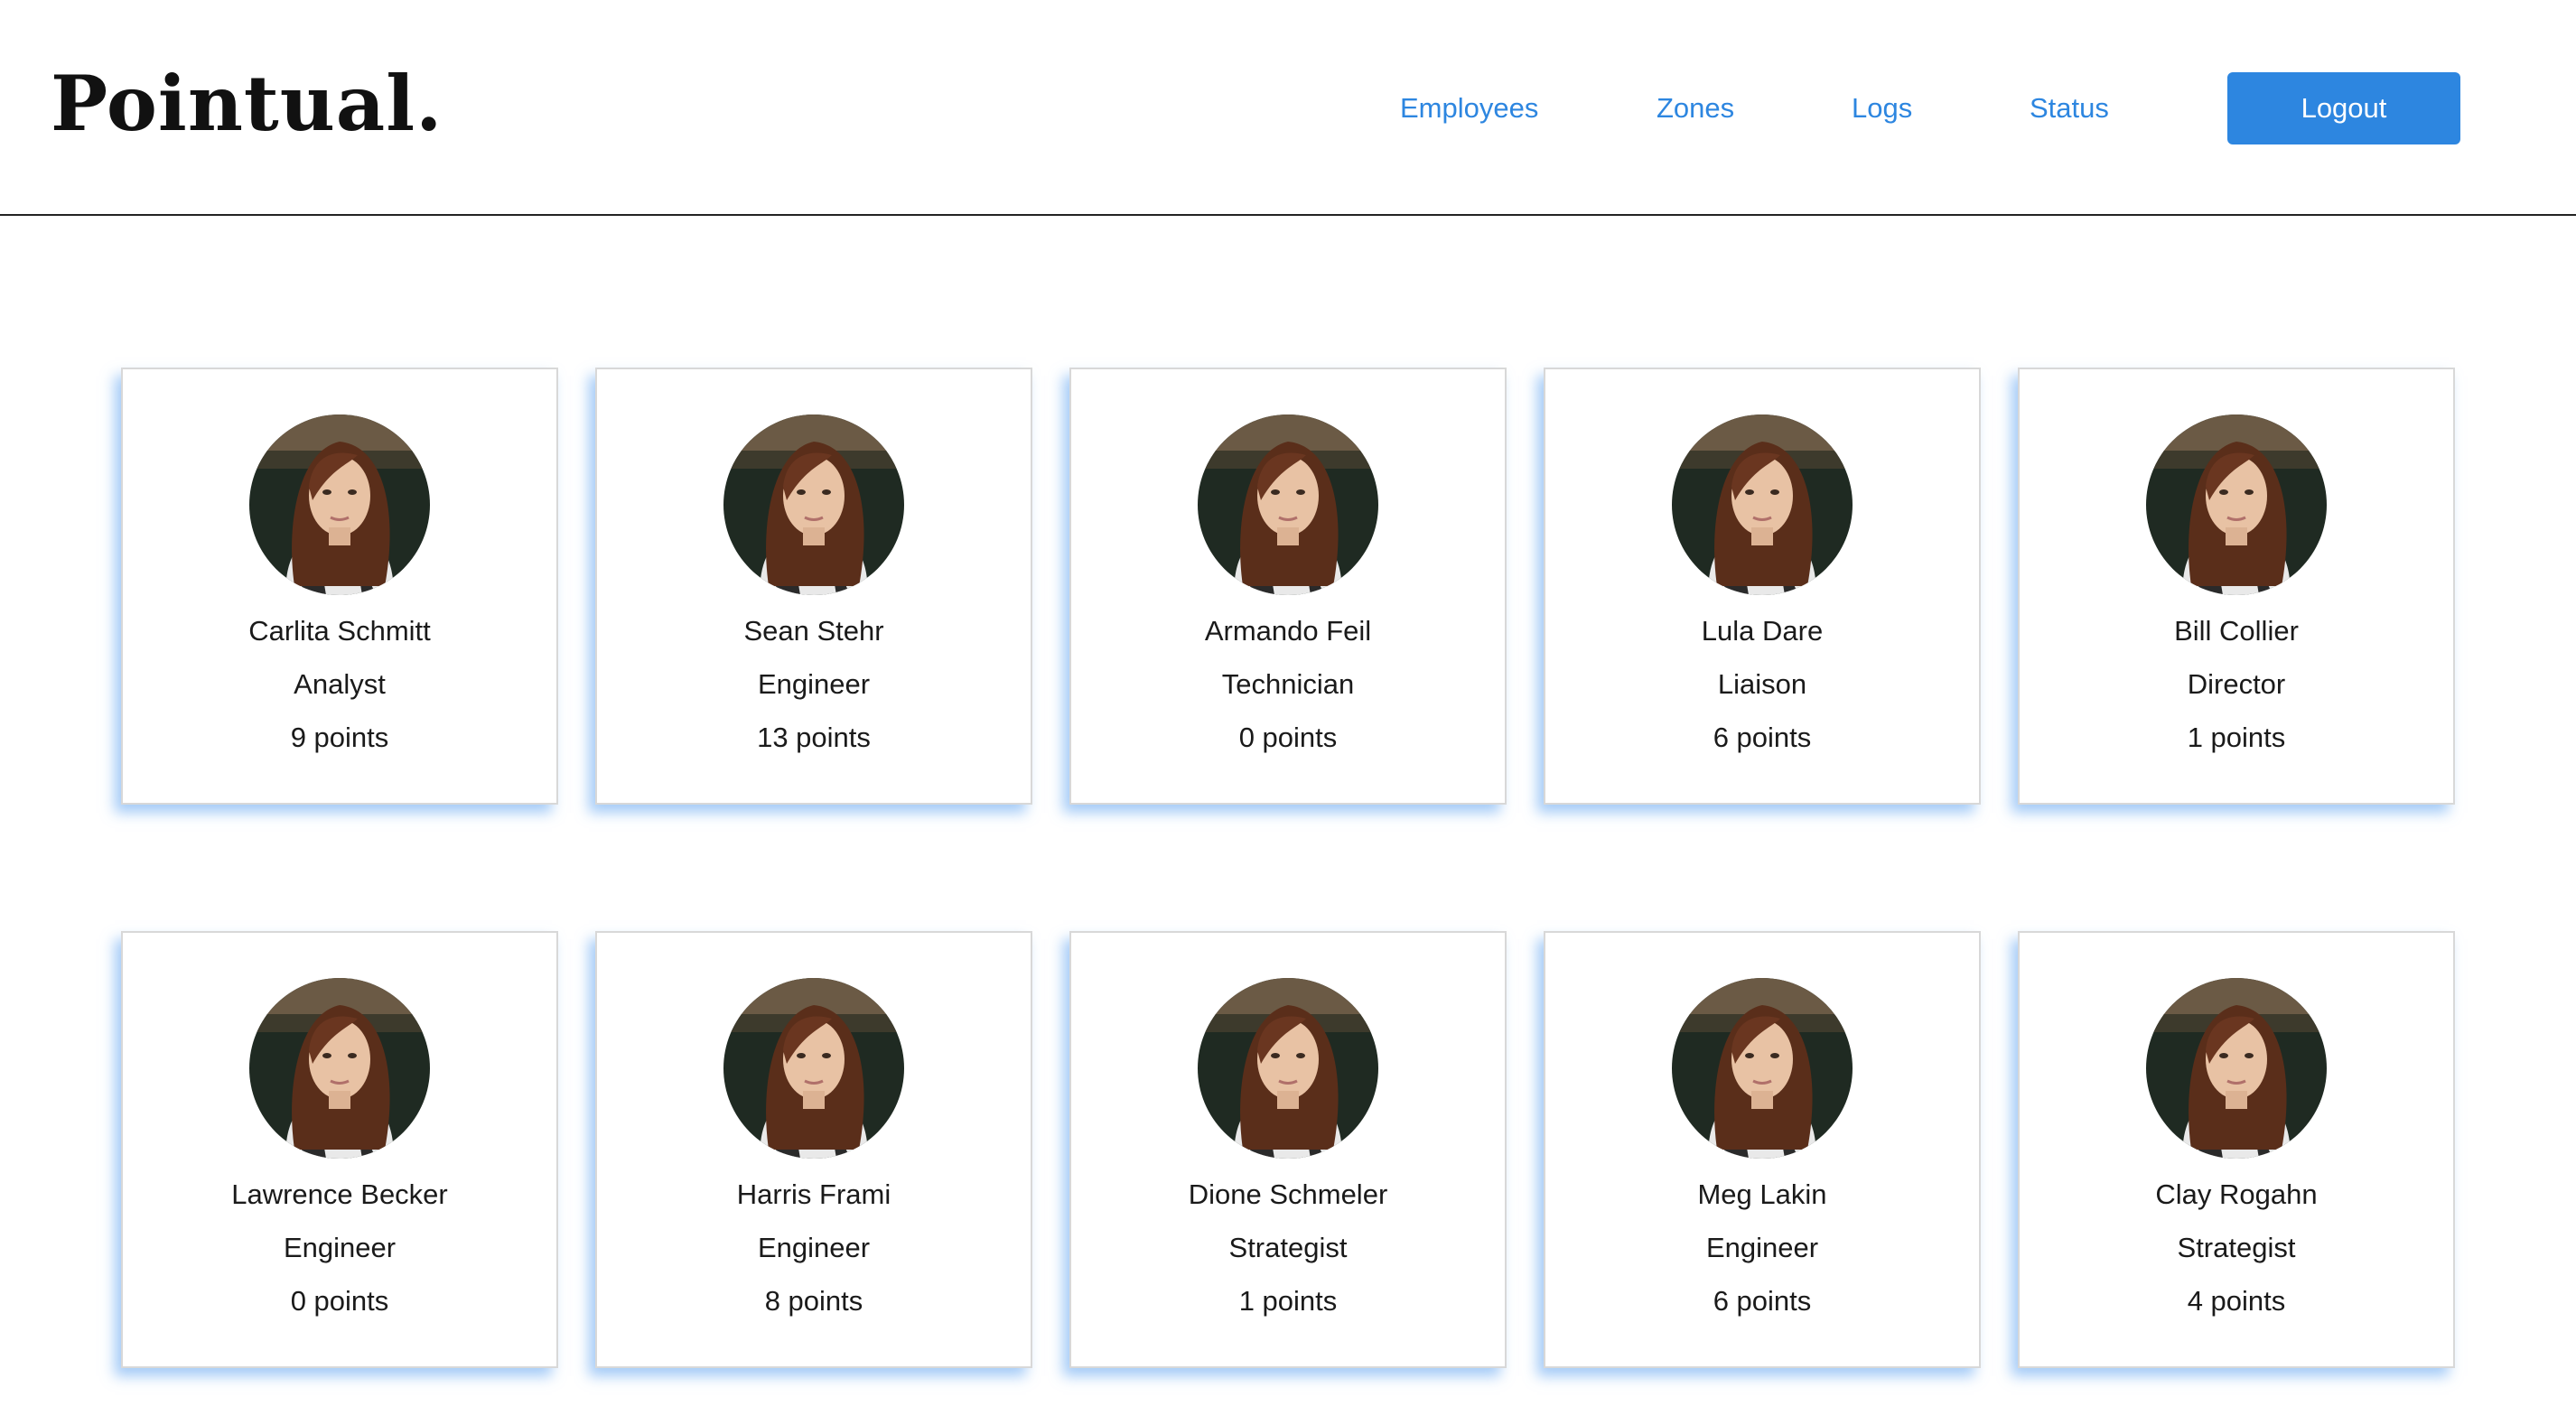 This screenshot has width=2576, height=1425. What do you see at coordinates (814, 737) in the screenshot?
I see `employee-points: 13 points` at bounding box center [814, 737].